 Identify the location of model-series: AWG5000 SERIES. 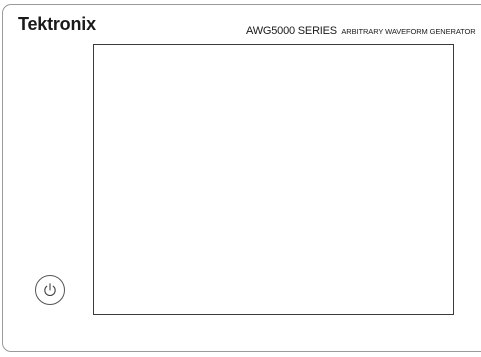
(291, 31).